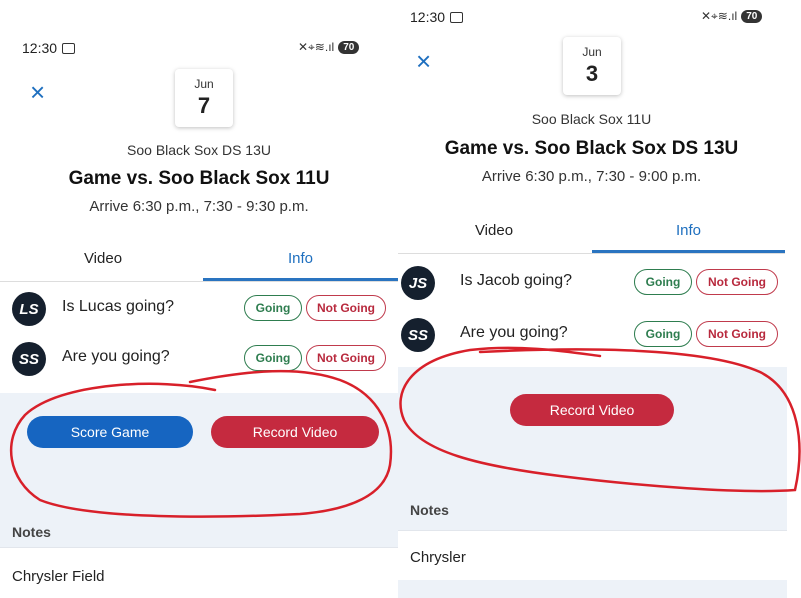 The image size is (801, 598). I want to click on event-title: Game vs. Soo Black Sox DS 13U, so click(591, 148).